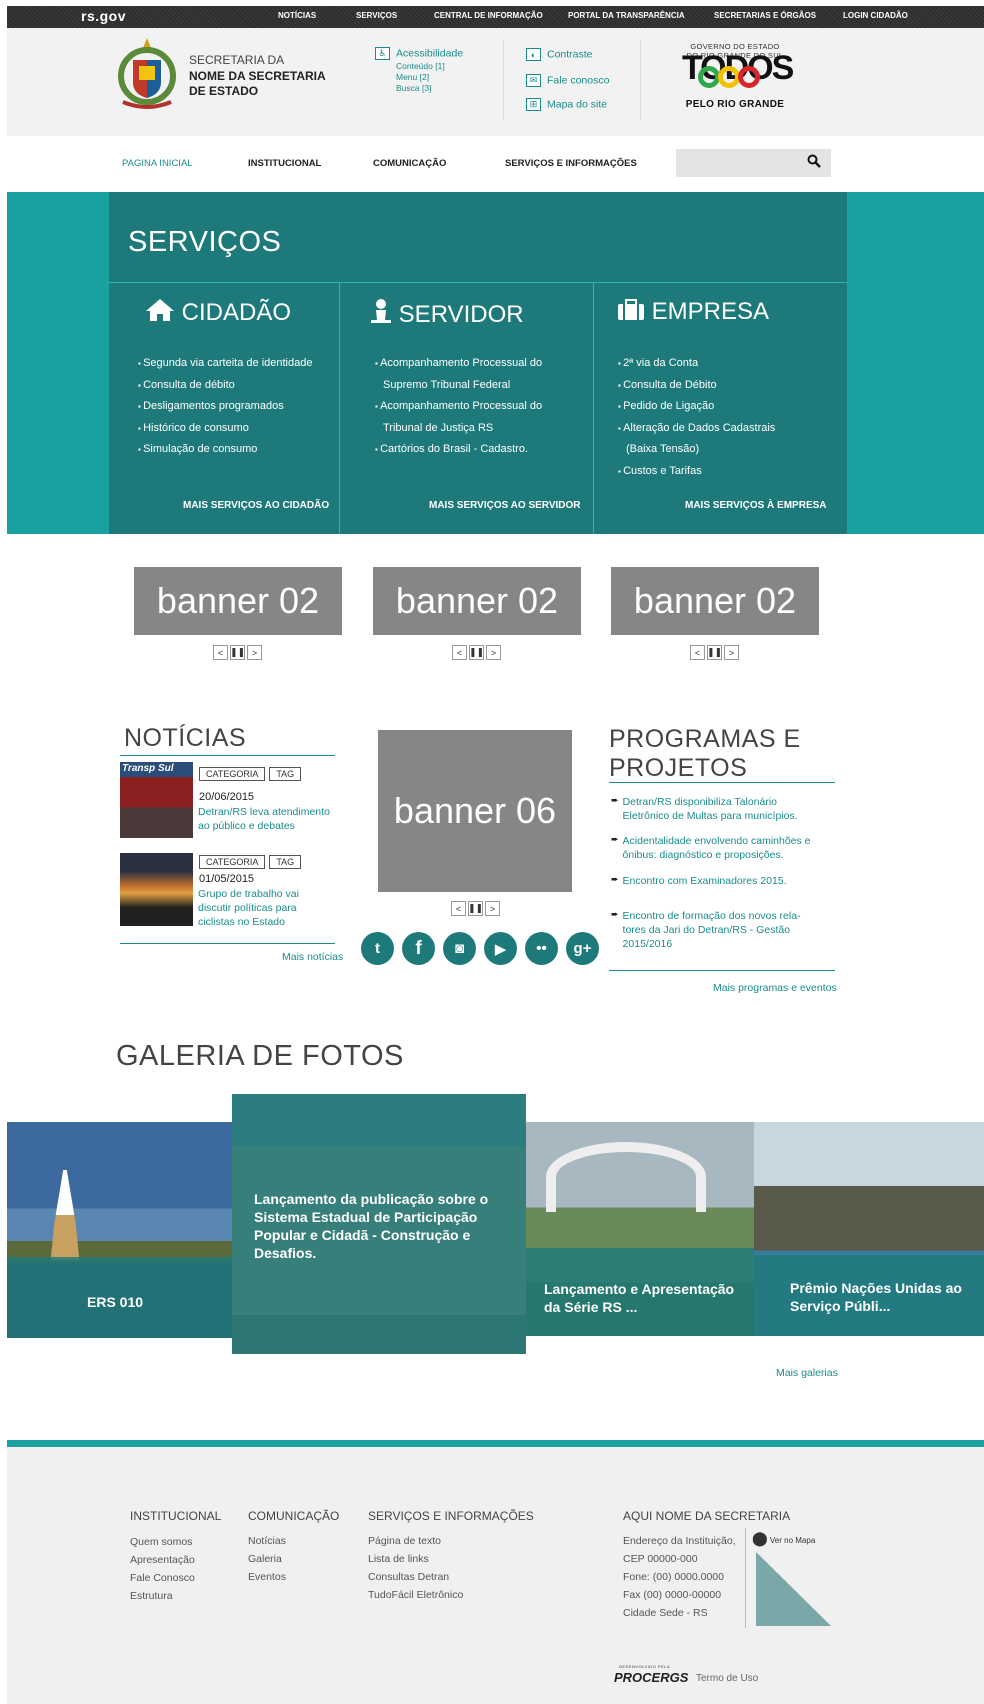 The height and width of the screenshot is (1704, 984). What do you see at coordinates (582, 948) in the screenshot?
I see `google-plus-icon: g+` at bounding box center [582, 948].